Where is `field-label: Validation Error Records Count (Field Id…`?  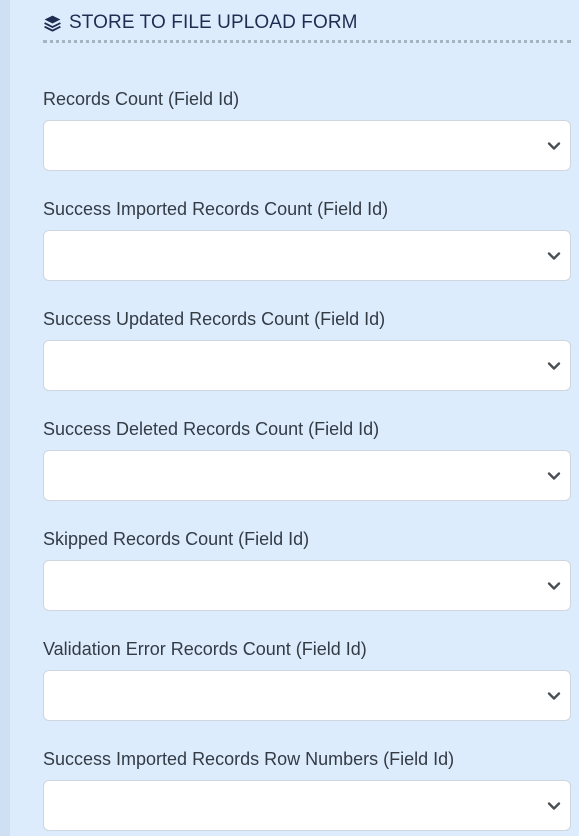 field-label: Validation Error Records Count (Field Id… is located at coordinates (205, 649).